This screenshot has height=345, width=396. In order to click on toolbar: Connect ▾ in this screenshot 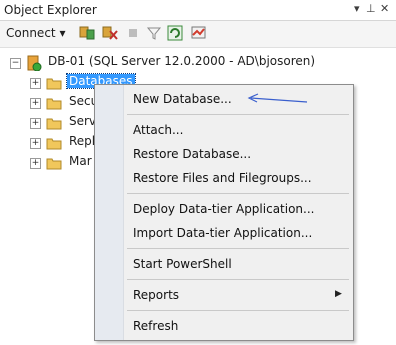, I will do `click(198, 34)`.